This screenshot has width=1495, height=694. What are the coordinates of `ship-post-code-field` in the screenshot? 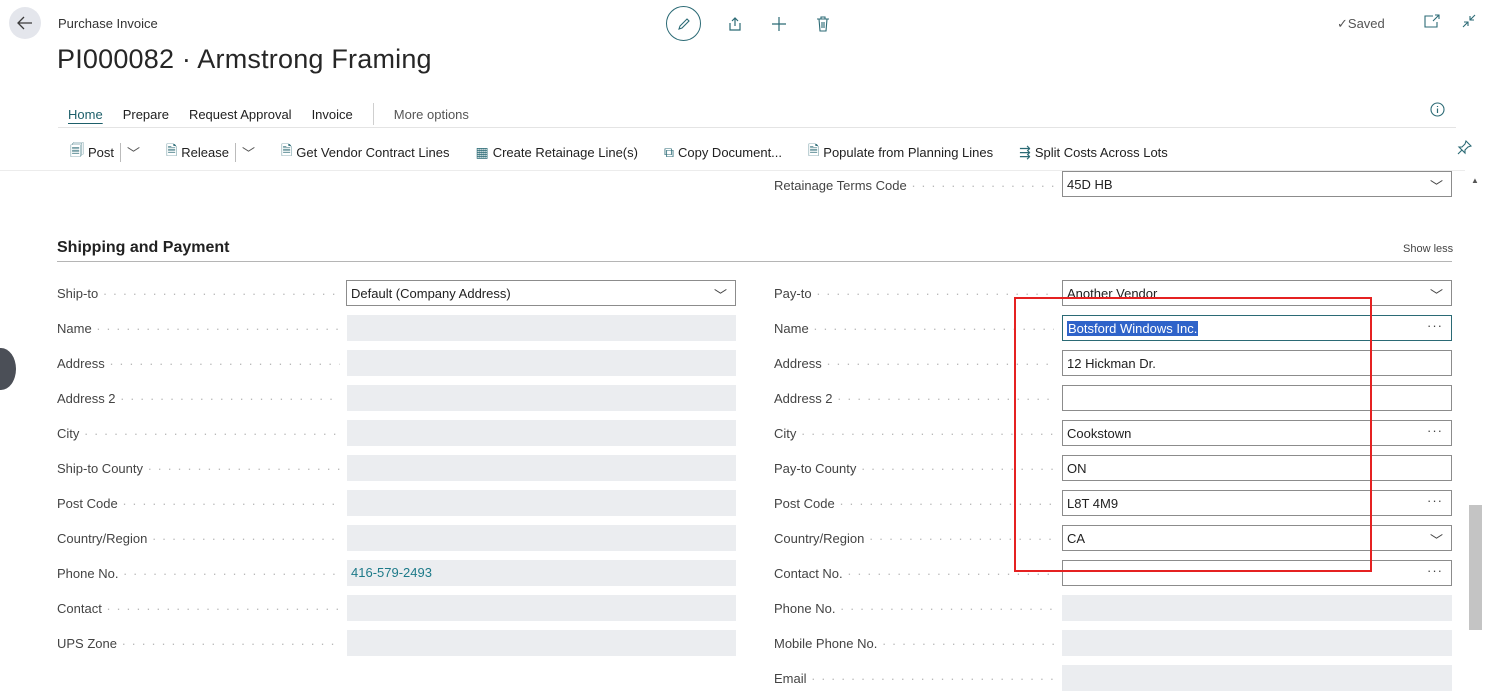 It's located at (541, 503).